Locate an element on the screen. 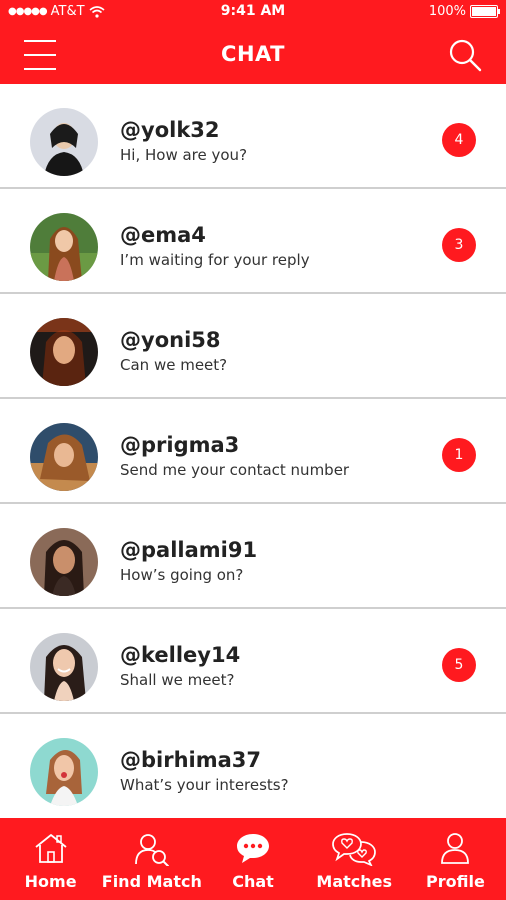 The height and width of the screenshot is (900, 506). chat-row-pallami91: @pallami91 How’s going on? is located at coordinates (253, 556).